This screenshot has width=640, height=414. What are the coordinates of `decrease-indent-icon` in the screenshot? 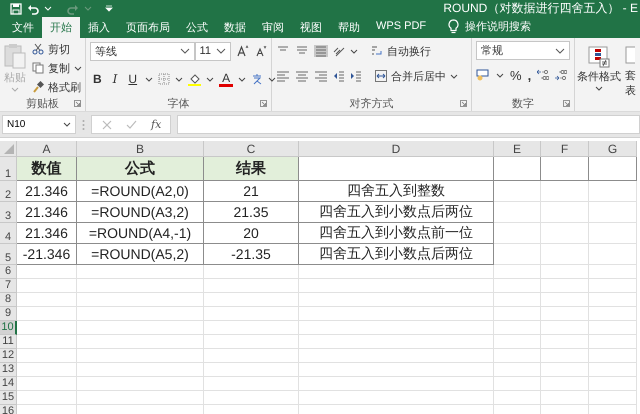 It's located at (339, 76).